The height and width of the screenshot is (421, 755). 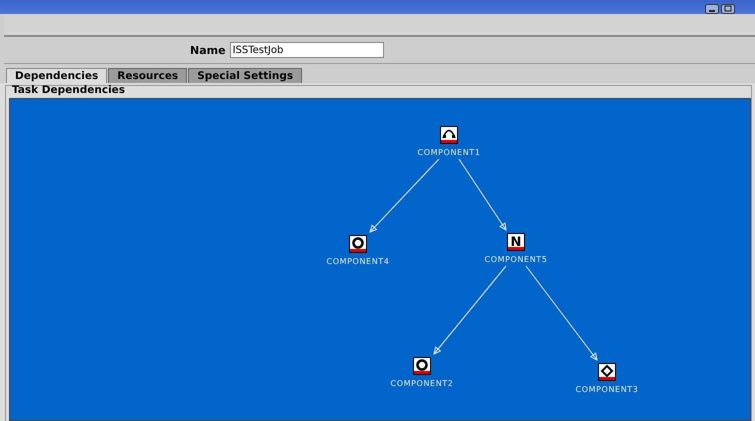 What do you see at coordinates (148, 75) in the screenshot?
I see `tab: Resources` at bounding box center [148, 75].